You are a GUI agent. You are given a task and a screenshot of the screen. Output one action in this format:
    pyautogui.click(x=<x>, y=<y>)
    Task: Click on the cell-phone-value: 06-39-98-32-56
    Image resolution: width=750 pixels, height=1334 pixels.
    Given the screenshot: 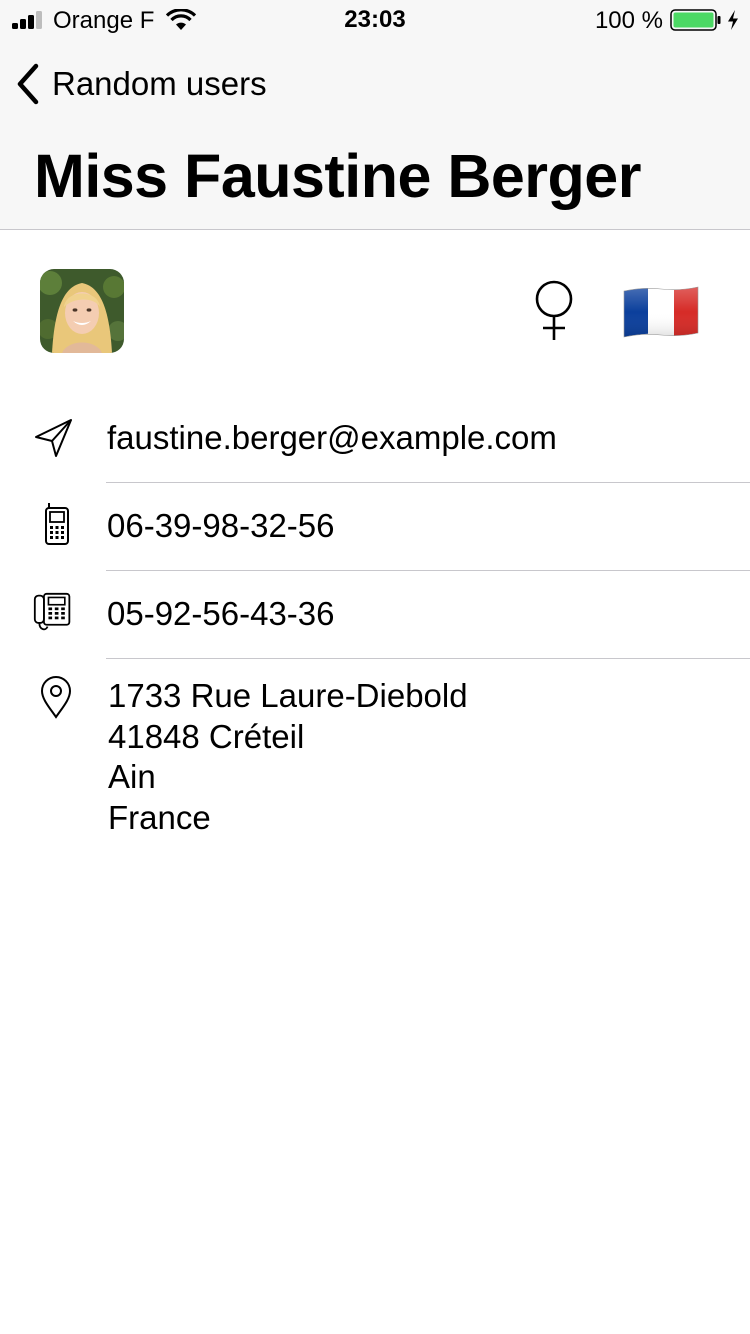 What is the action you would take?
    pyautogui.click(x=221, y=526)
    